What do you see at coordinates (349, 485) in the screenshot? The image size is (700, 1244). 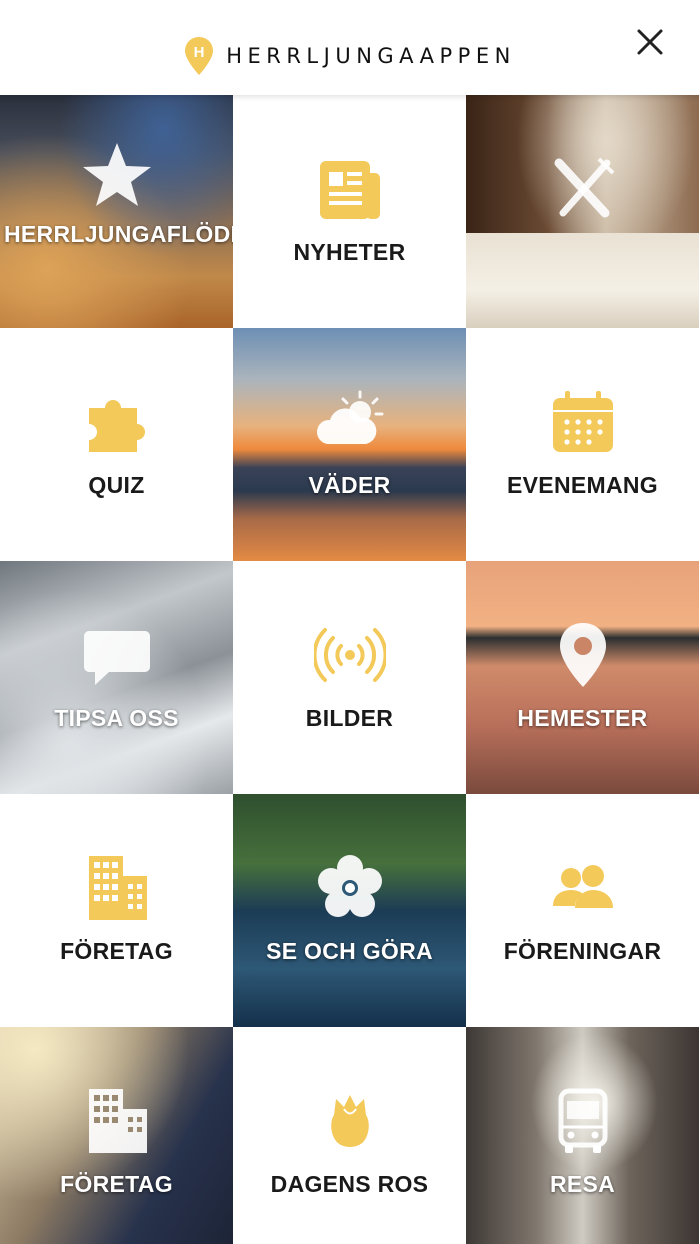 I see `tile-label: VÄDER` at bounding box center [349, 485].